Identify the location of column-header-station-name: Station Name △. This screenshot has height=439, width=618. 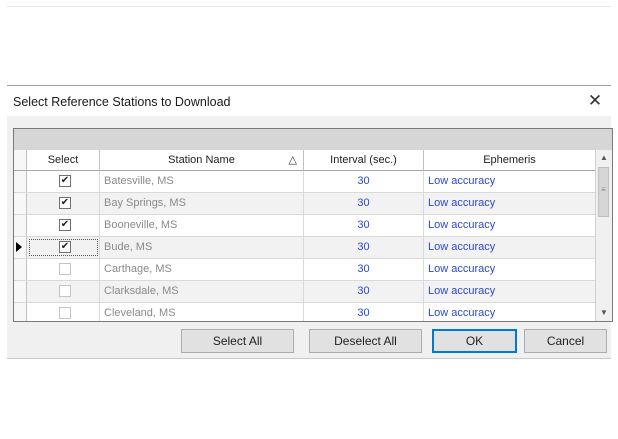
(202, 160).